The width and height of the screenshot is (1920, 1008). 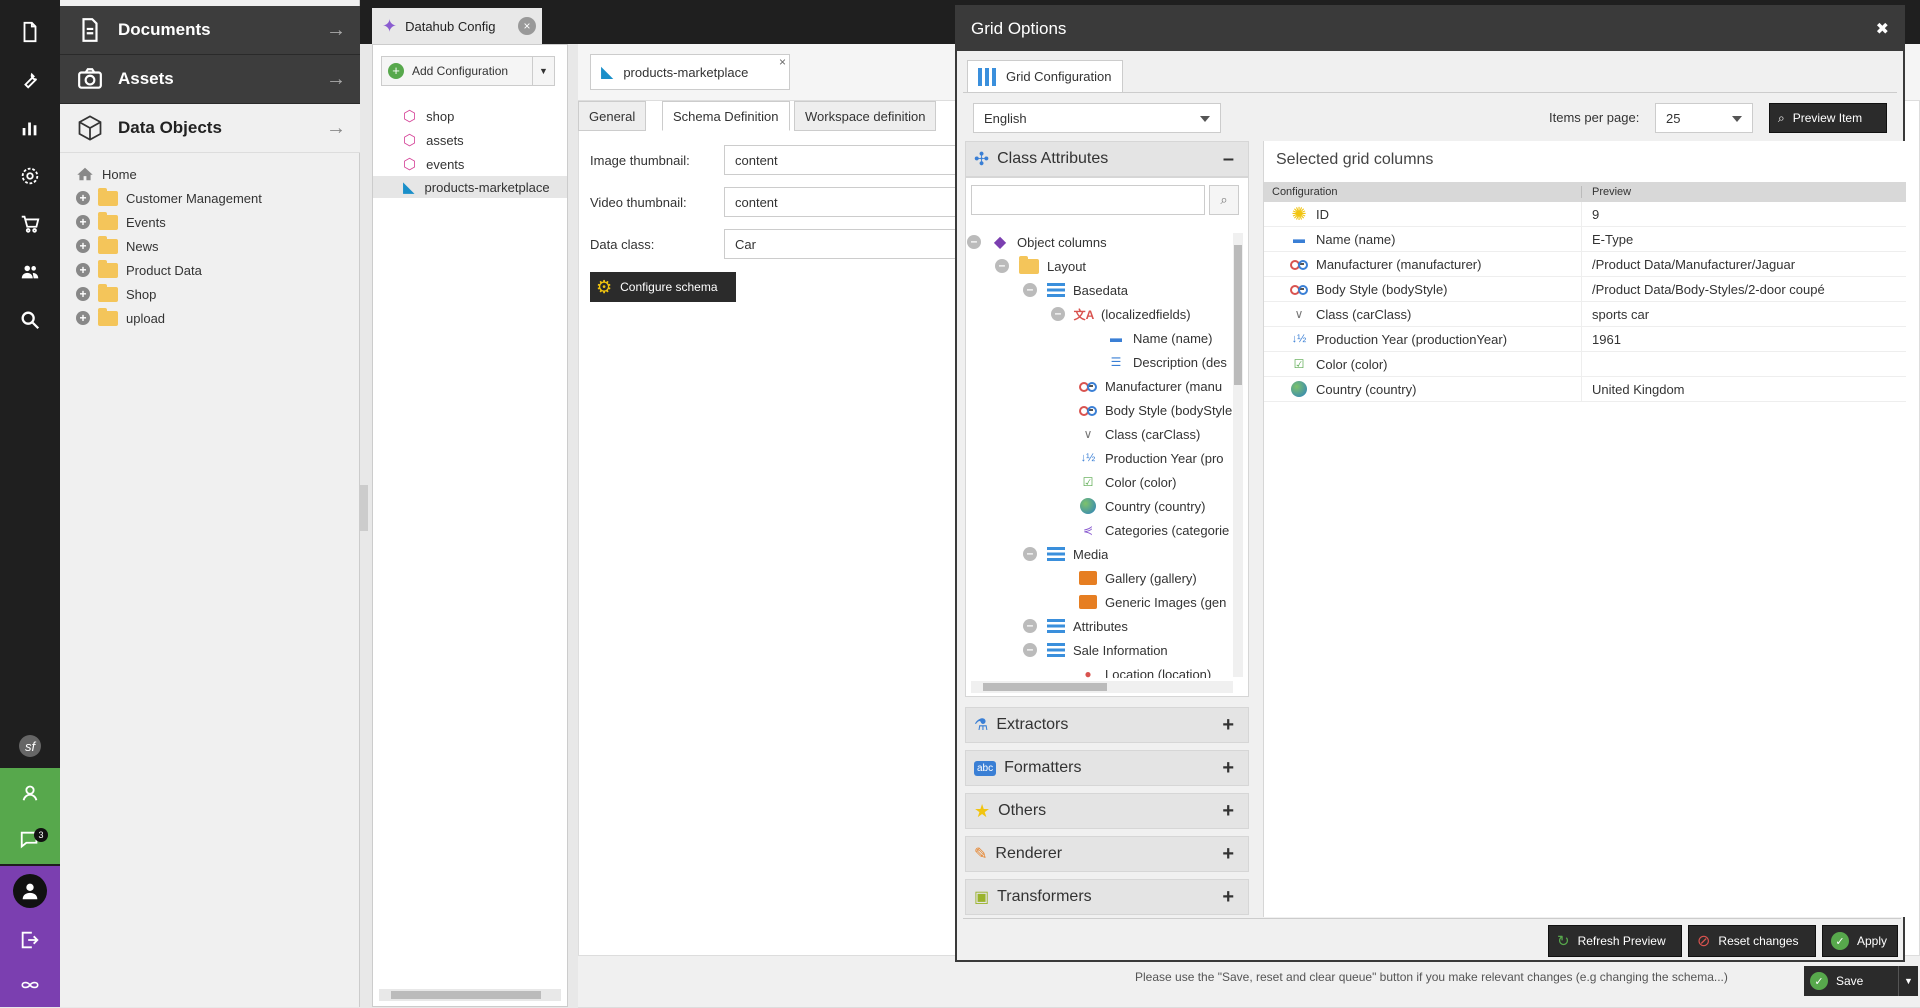 What do you see at coordinates (210, 79) in the screenshot?
I see `accordion-assets: Assets →` at bounding box center [210, 79].